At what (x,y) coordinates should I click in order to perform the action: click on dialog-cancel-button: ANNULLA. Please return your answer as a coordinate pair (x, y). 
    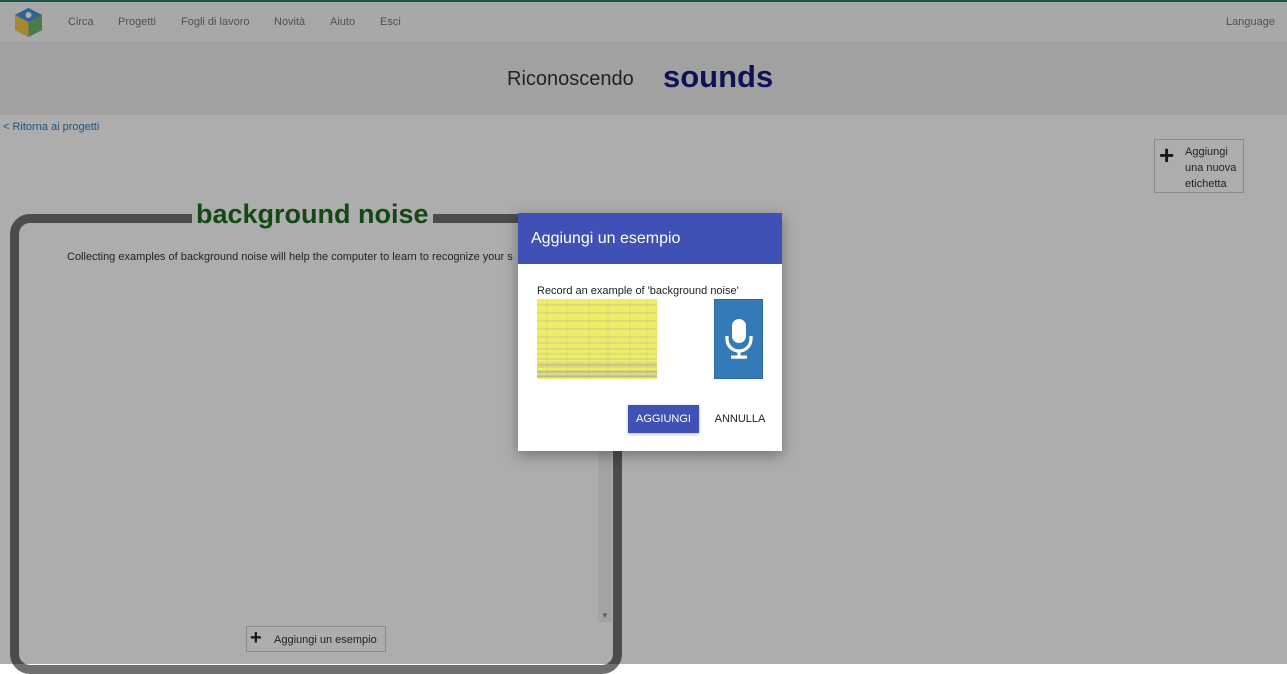
    Looking at the image, I should click on (740, 419).